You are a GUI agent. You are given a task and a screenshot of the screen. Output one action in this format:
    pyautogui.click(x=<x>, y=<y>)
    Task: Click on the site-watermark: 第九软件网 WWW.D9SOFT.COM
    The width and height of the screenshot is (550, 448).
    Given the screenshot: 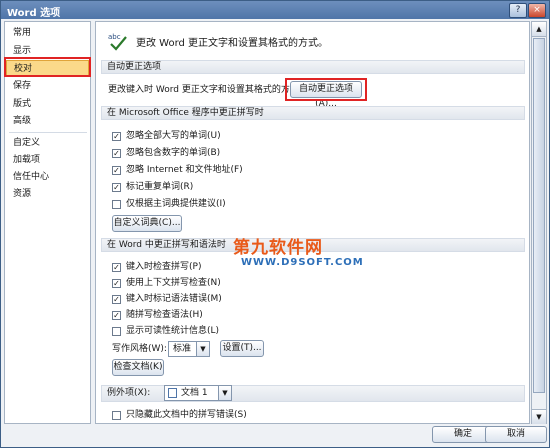 What is the action you would take?
    pyautogui.click(x=303, y=254)
    